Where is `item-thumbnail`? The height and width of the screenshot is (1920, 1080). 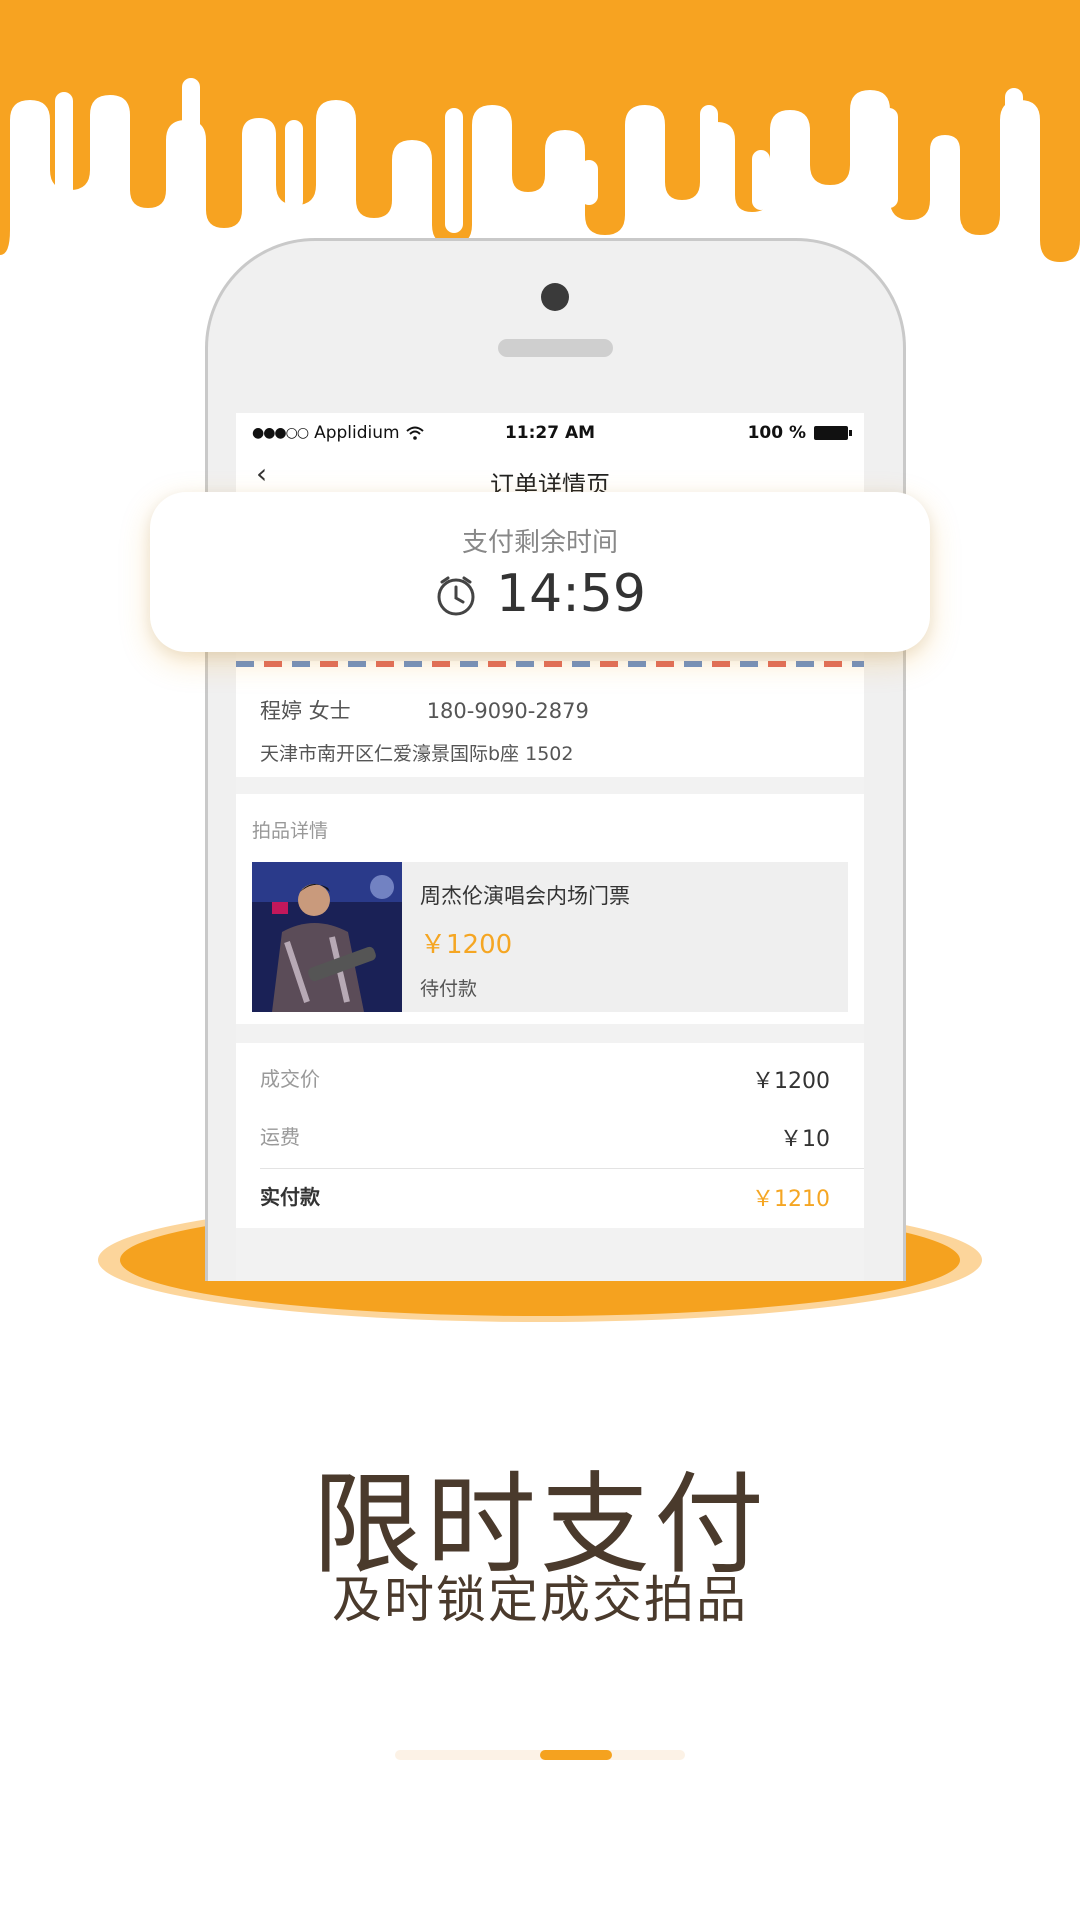 item-thumbnail is located at coordinates (327, 937).